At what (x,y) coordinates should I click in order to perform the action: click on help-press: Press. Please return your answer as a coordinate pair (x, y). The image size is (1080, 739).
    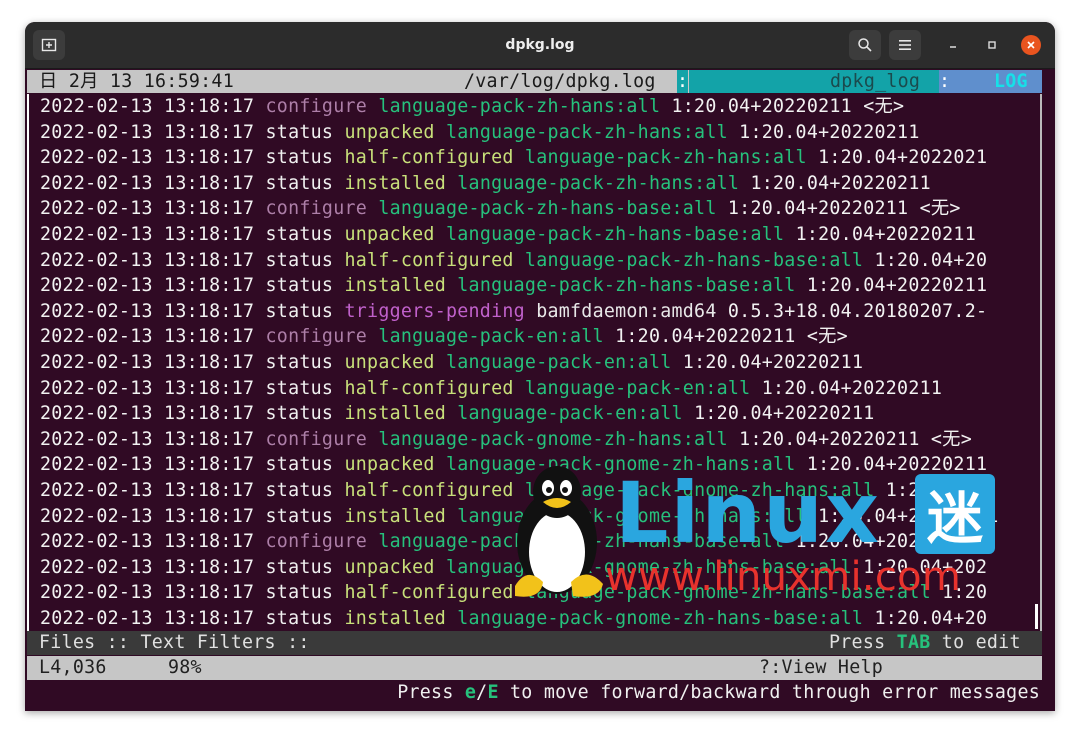
    Looking at the image, I should click on (431, 692).